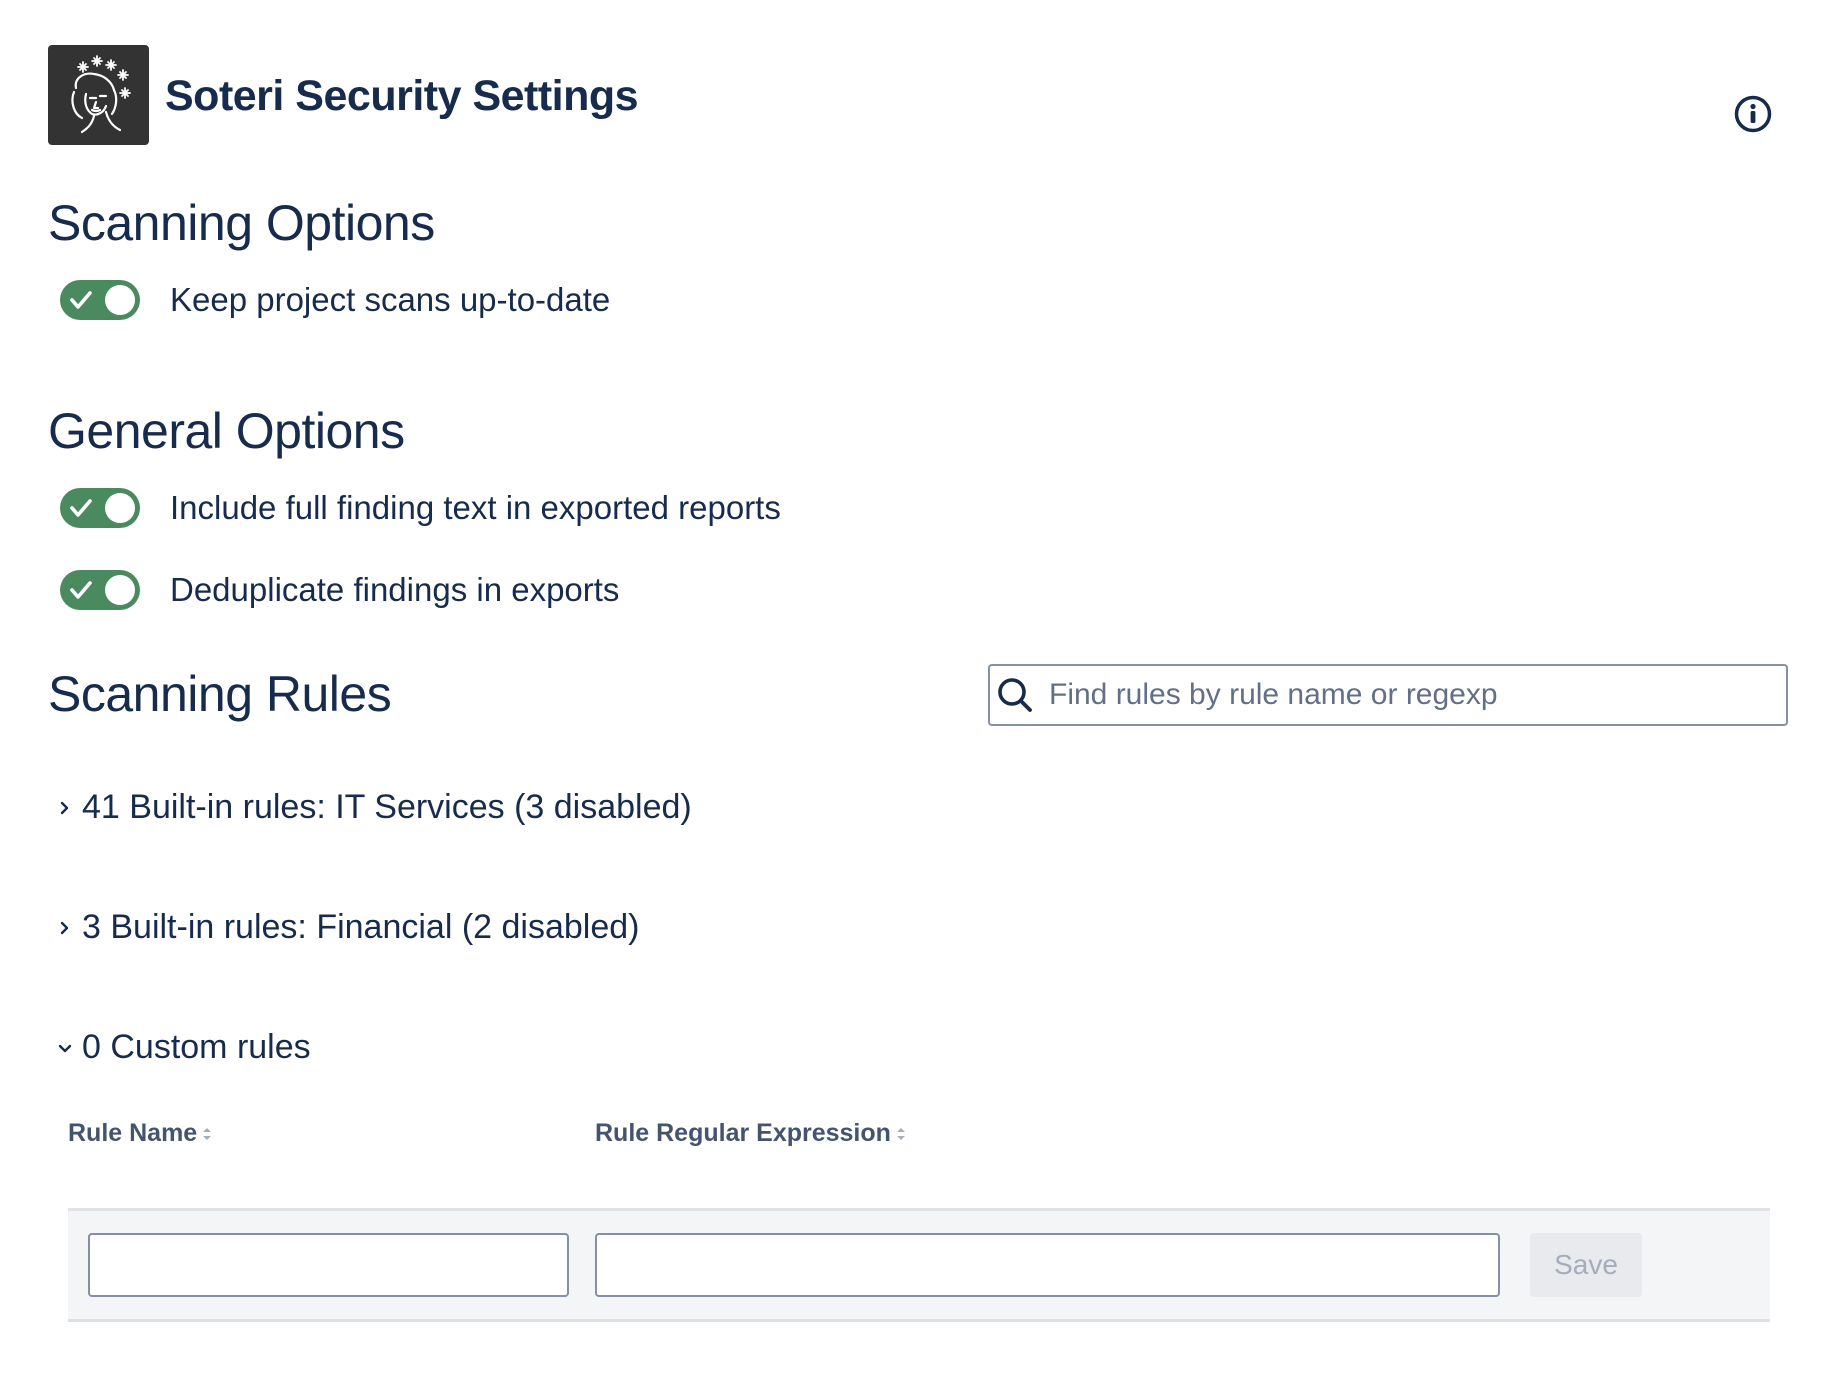  What do you see at coordinates (1586, 1265) in the screenshot?
I see `save-button: Save` at bounding box center [1586, 1265].